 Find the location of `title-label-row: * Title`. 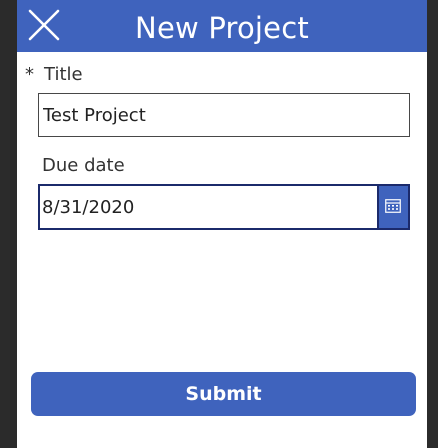

title-label-row: * Title is located at coordinates (54, 75).